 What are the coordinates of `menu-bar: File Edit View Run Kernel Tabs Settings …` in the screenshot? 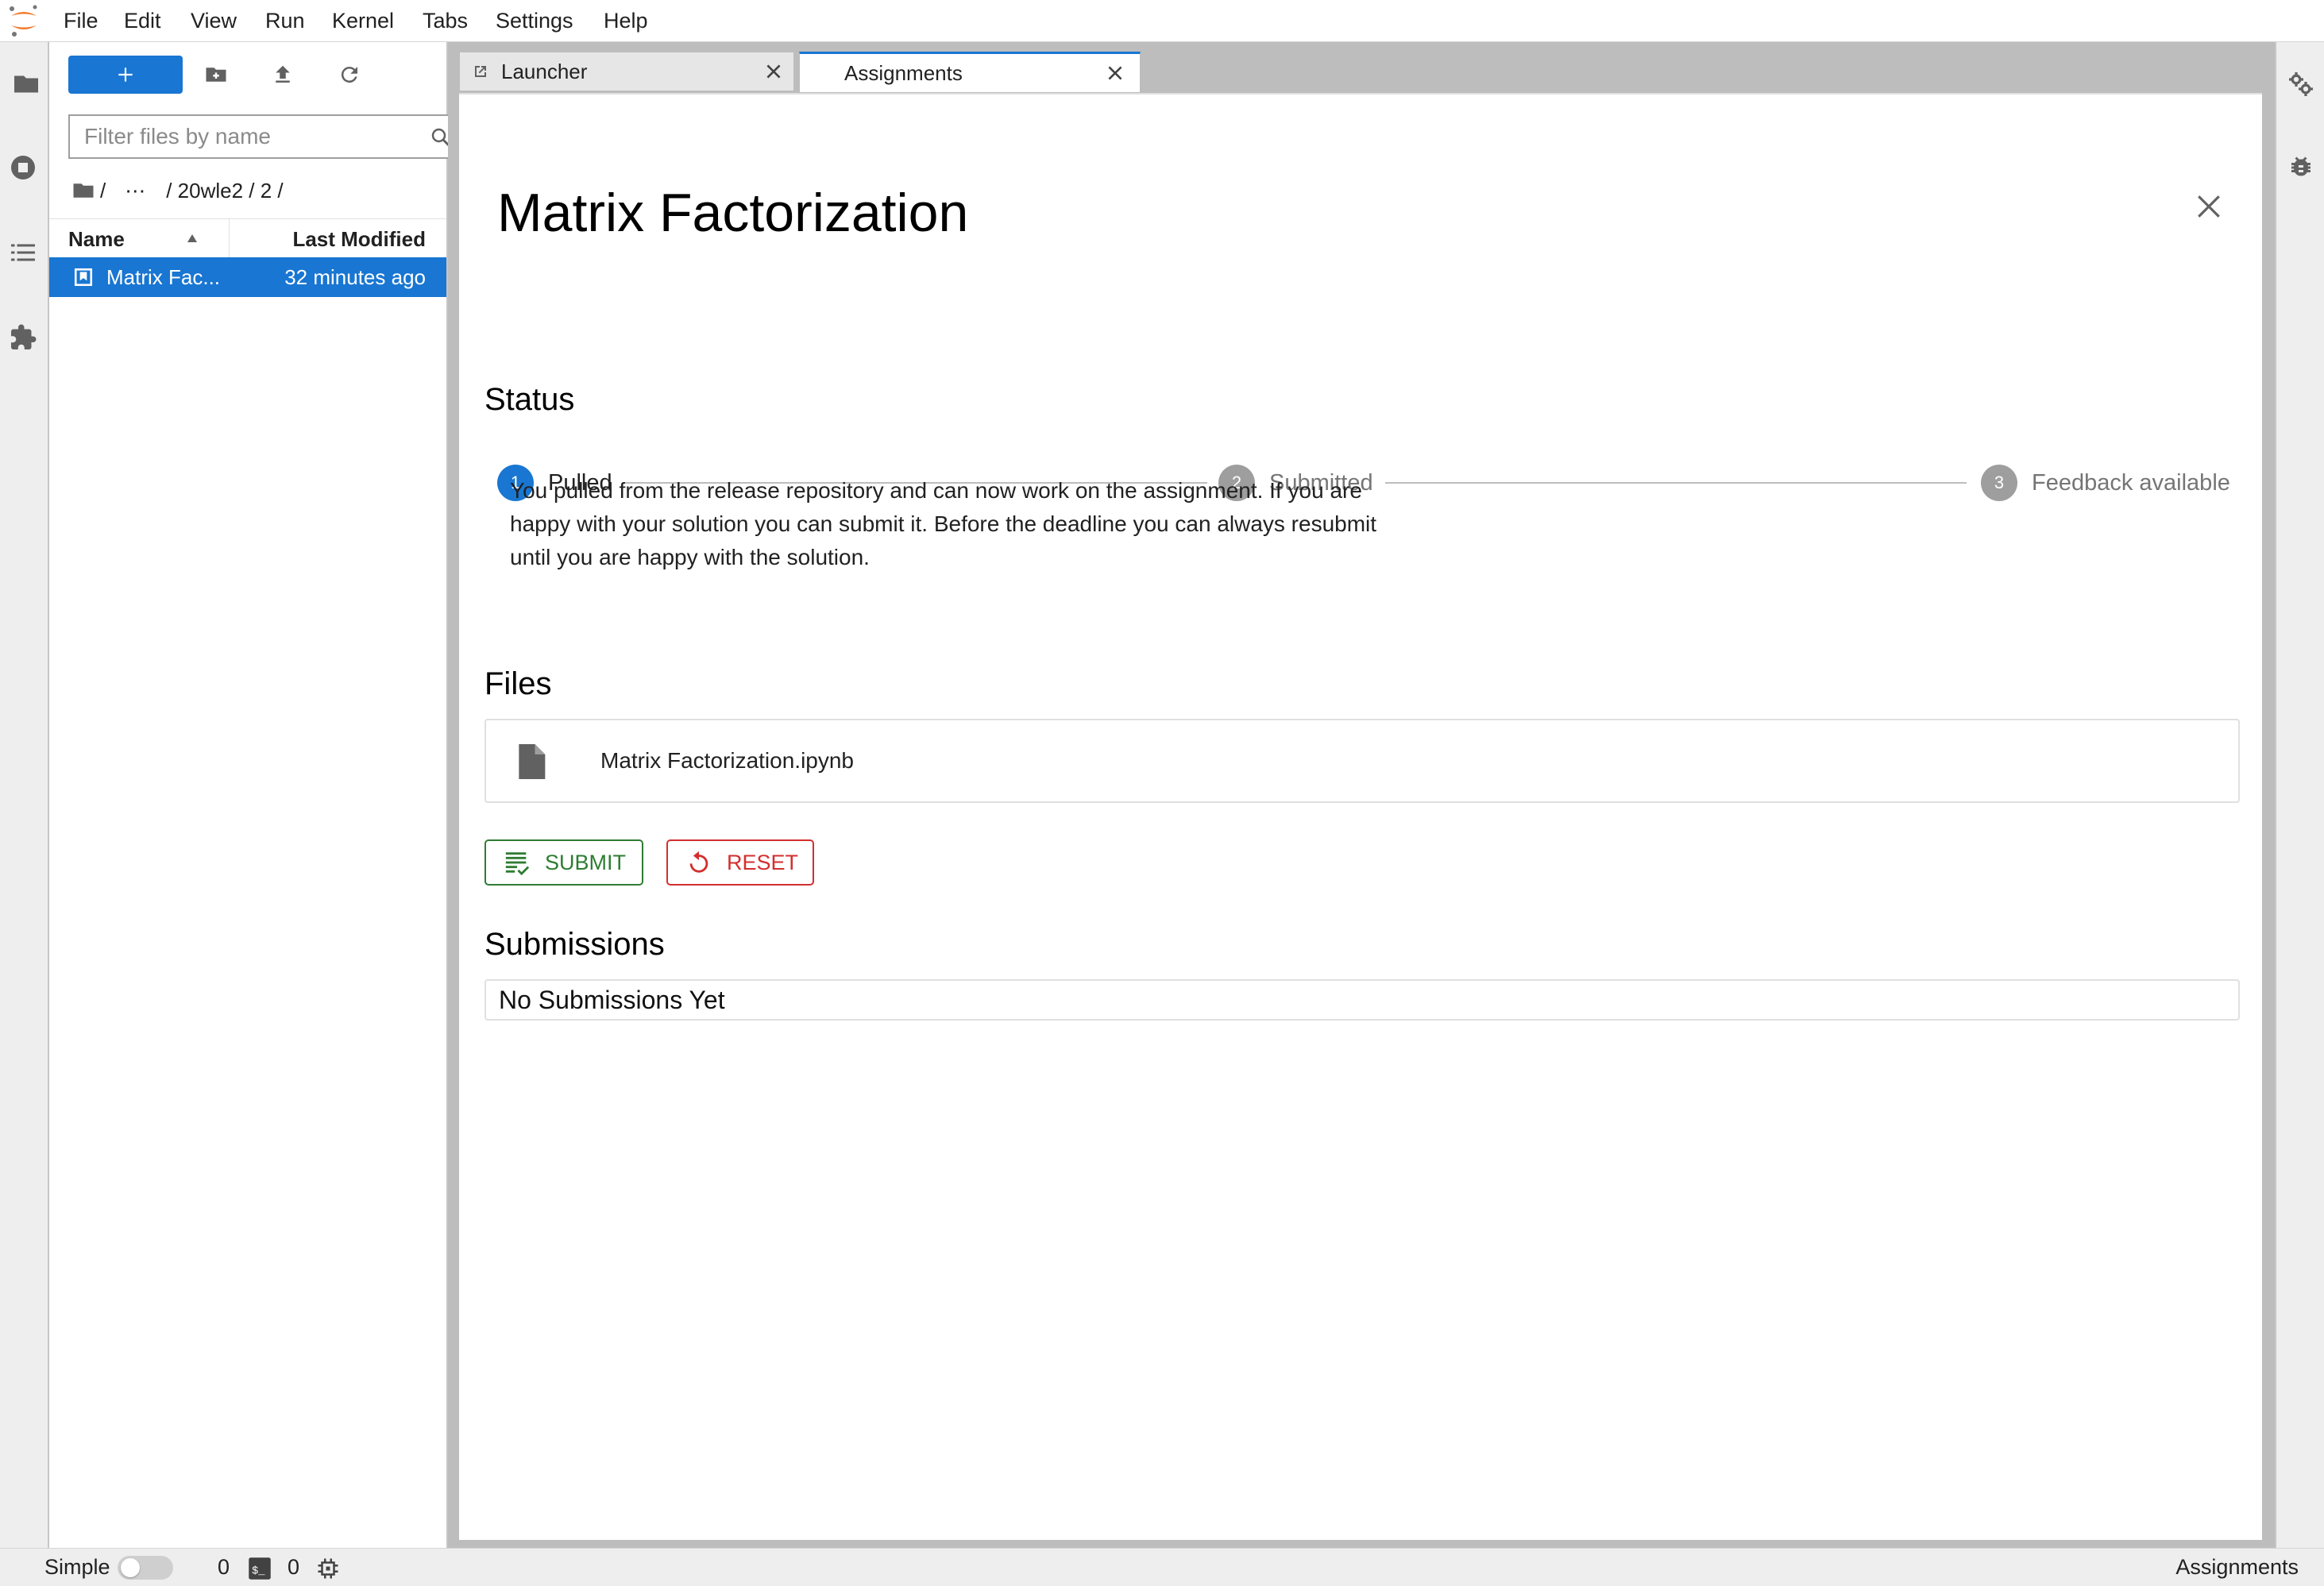 It's located at (1162, 21).